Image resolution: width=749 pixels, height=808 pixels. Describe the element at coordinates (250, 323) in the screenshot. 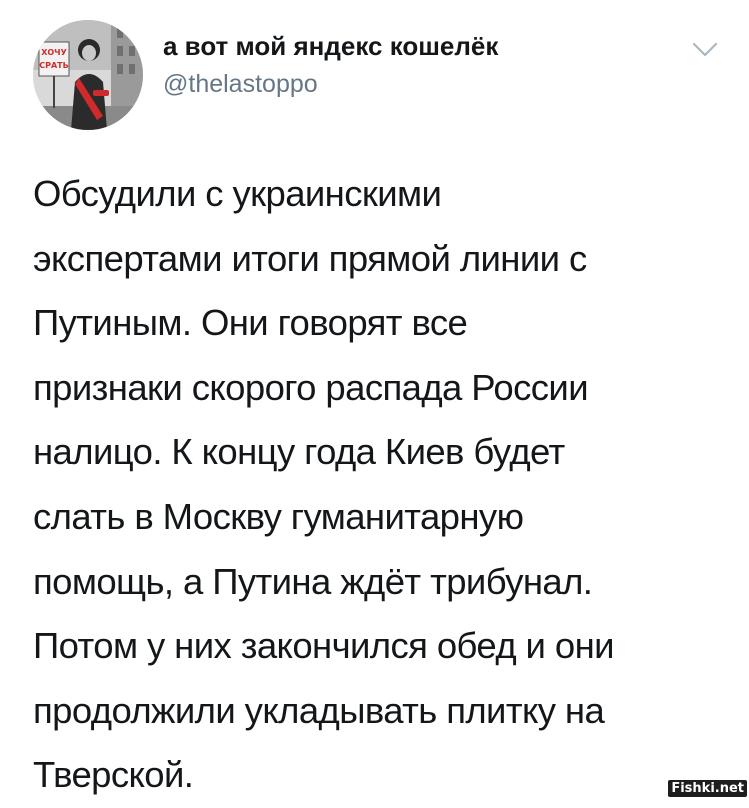

I see `tweet-text-line: Путиным. Они говорят все` at that location.